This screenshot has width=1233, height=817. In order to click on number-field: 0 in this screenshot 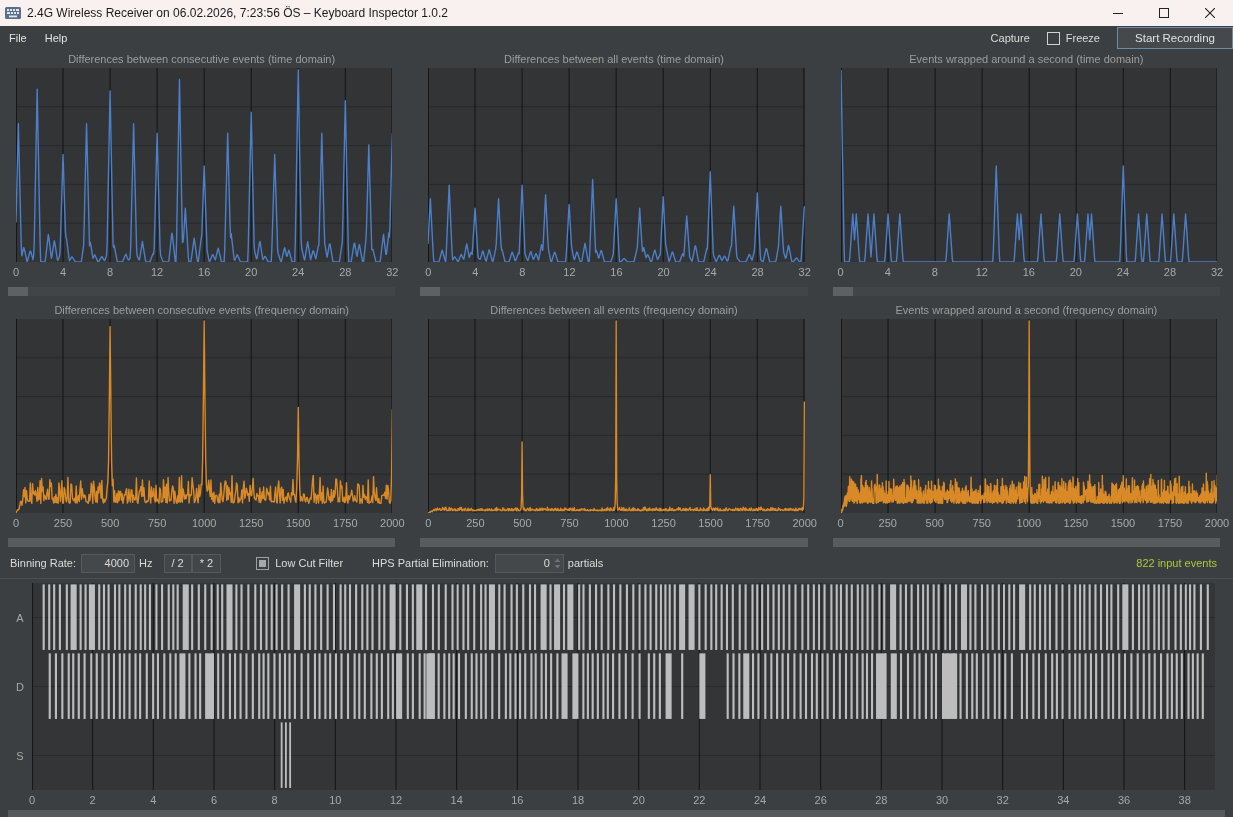, I will do `click(529, 563)`.